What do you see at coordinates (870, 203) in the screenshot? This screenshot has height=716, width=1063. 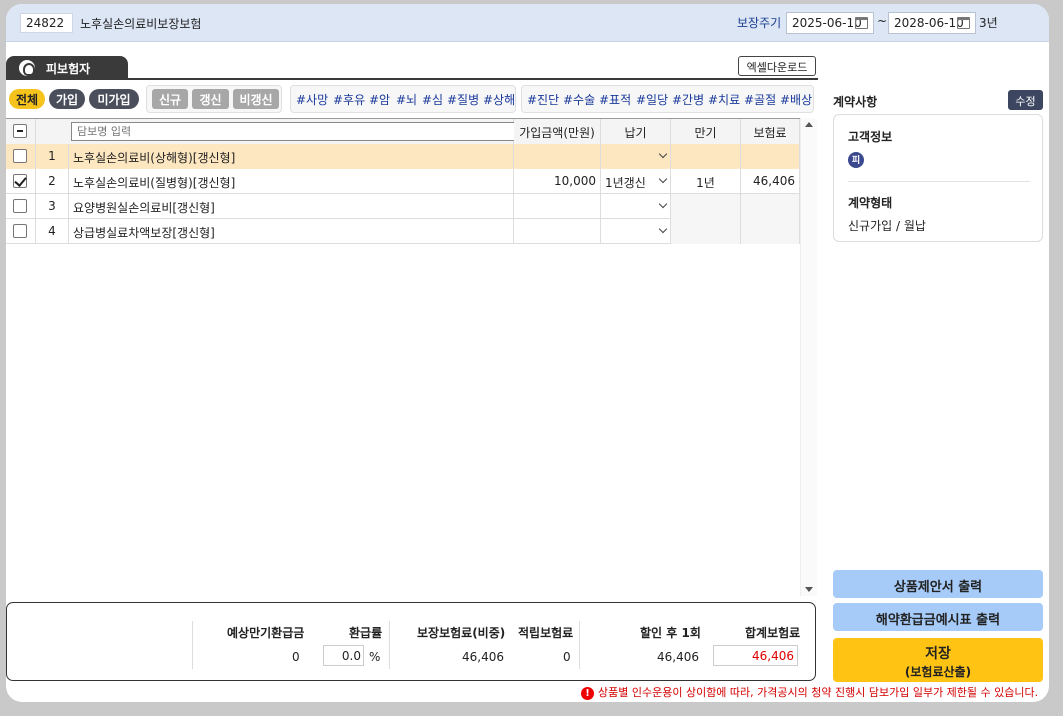 I see `contract-type-label: 계약형태` at bounding box center [870, 203].